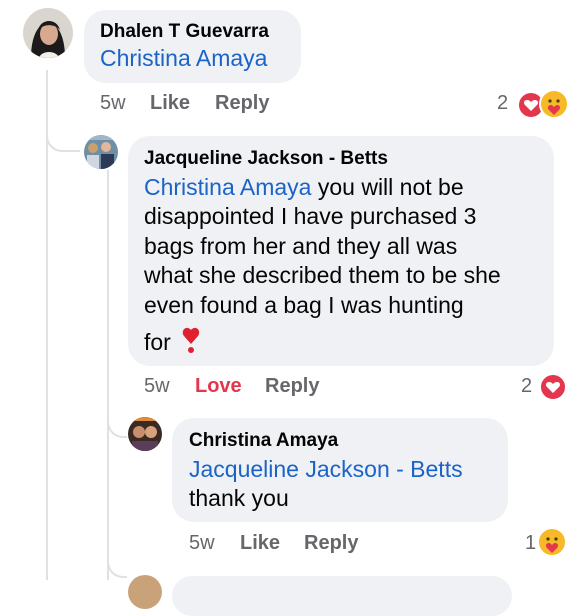 This screenshot has width=580, height=616. What do you see at coordinates (264, 387) in the screenshot?
I see `comment-actions: 5w Love Reply` at bounding box center [264, 387].